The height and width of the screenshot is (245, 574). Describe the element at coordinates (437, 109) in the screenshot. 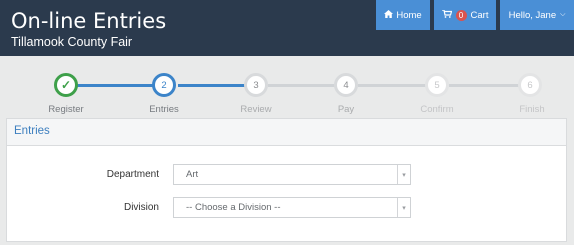

I see `step-confirm-label: Confirm` at that location.